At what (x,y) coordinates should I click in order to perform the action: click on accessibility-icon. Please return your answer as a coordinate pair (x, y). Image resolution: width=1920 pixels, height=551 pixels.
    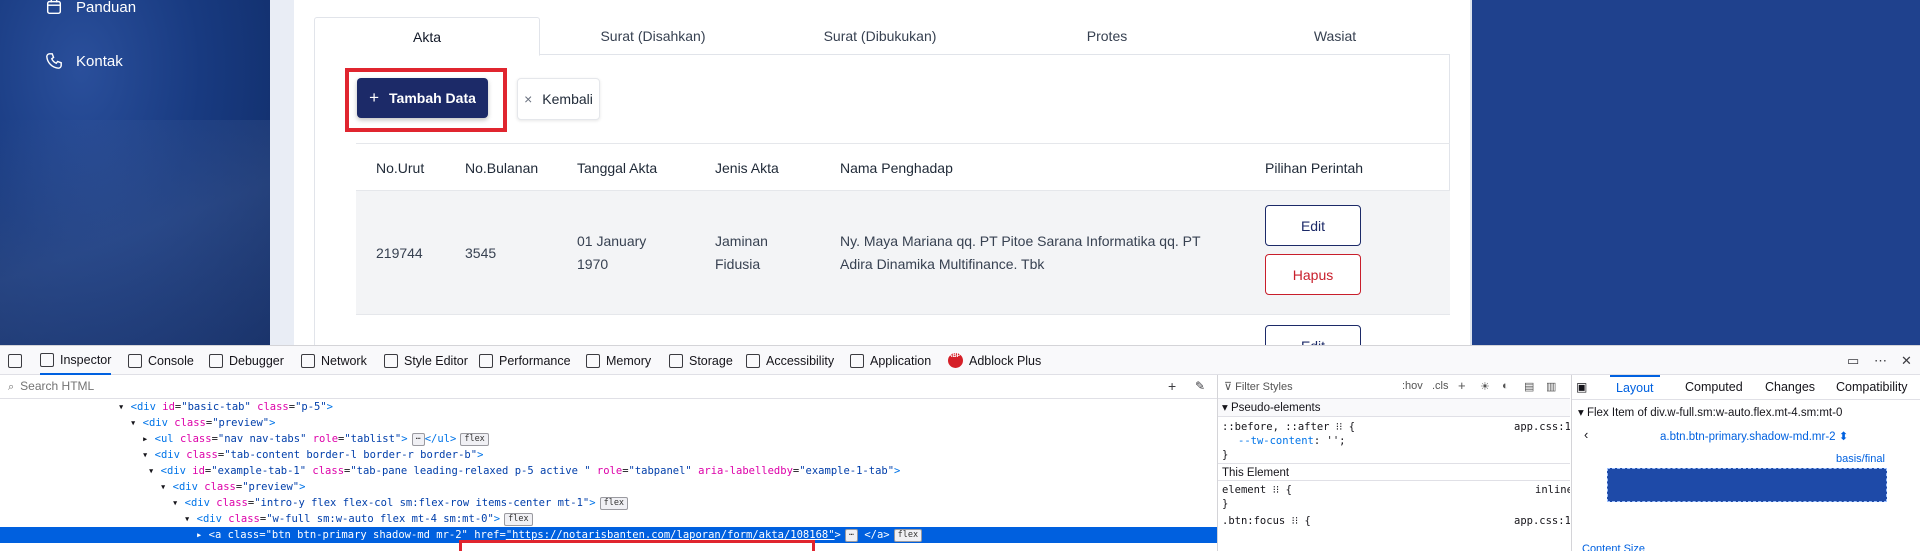
    Looking at the image, I should click on (753, 360).